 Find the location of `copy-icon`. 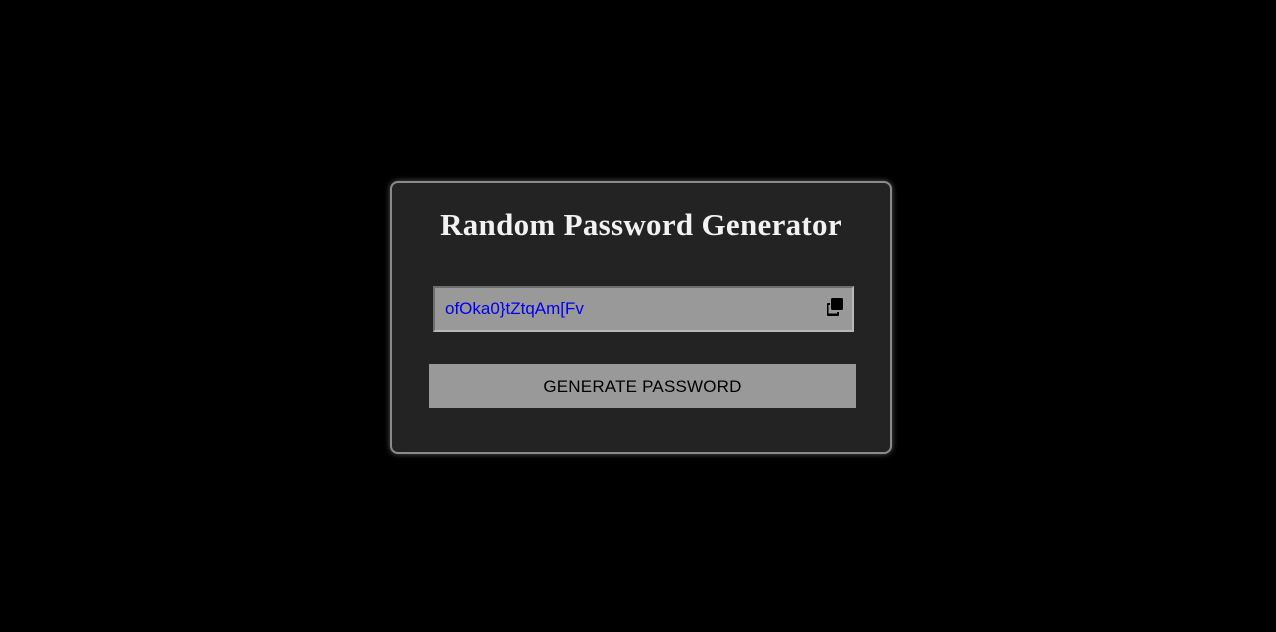

copy-icon is located at coordinates (835, 307).